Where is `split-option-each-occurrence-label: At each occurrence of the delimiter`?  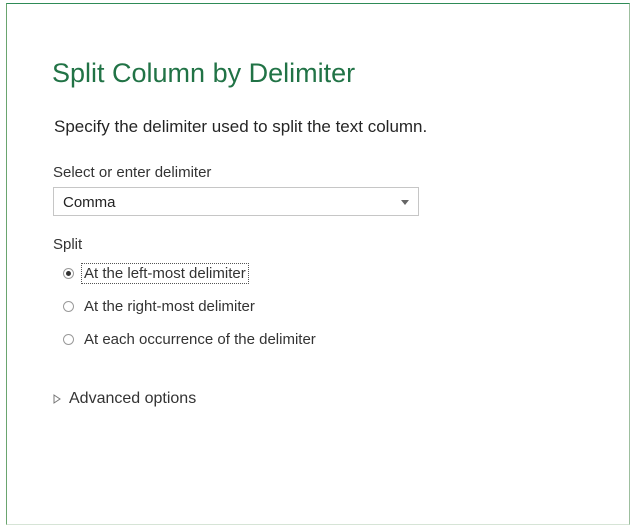 split-option-each-occurrence-label: At each occurrence of the delimiter is located at coordinates (200, 339).